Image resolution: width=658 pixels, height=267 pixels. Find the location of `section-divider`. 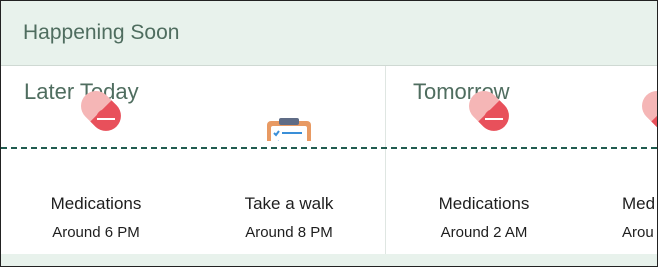

section-divider is located at coordinates (385, 160).